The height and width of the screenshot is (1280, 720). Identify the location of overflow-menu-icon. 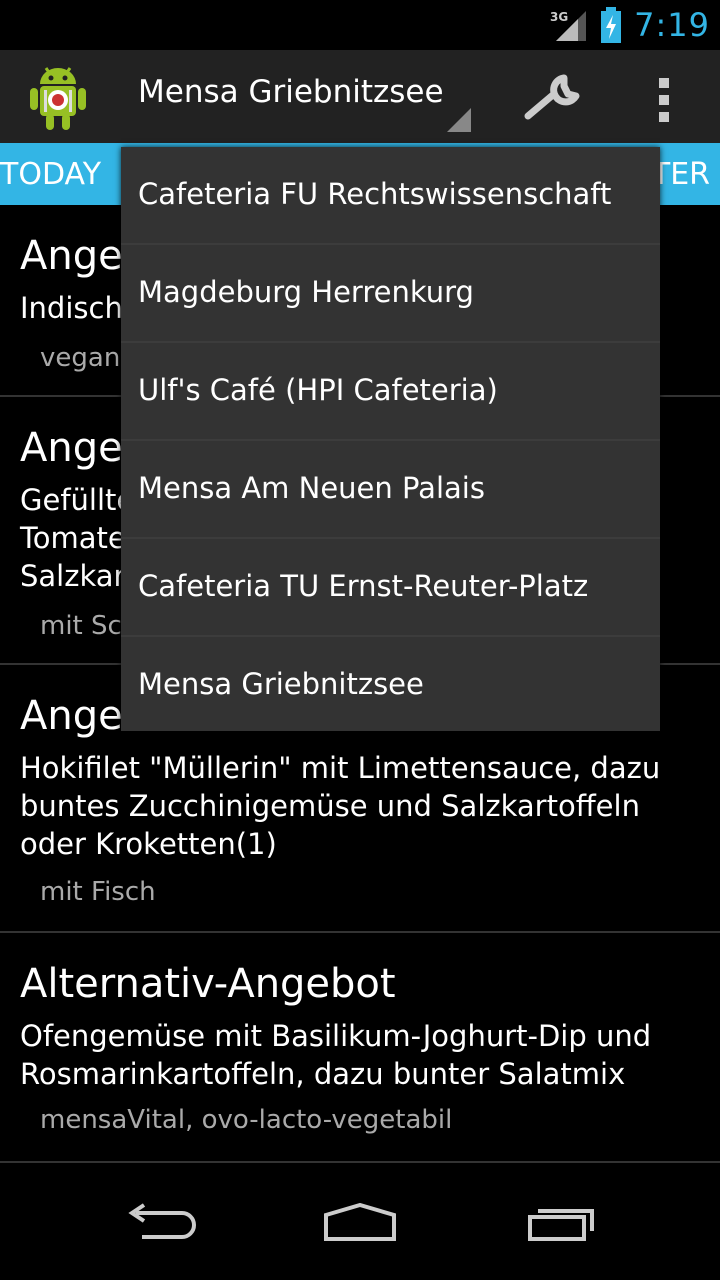
(664, 100).